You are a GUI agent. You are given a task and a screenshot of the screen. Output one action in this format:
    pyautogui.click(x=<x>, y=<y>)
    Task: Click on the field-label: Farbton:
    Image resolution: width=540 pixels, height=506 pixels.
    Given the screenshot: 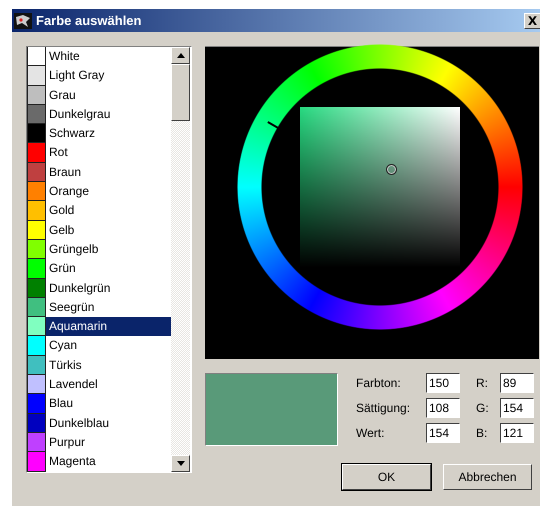 What is the action you would take?
    pyautogui.click(x=379, y=383)
    